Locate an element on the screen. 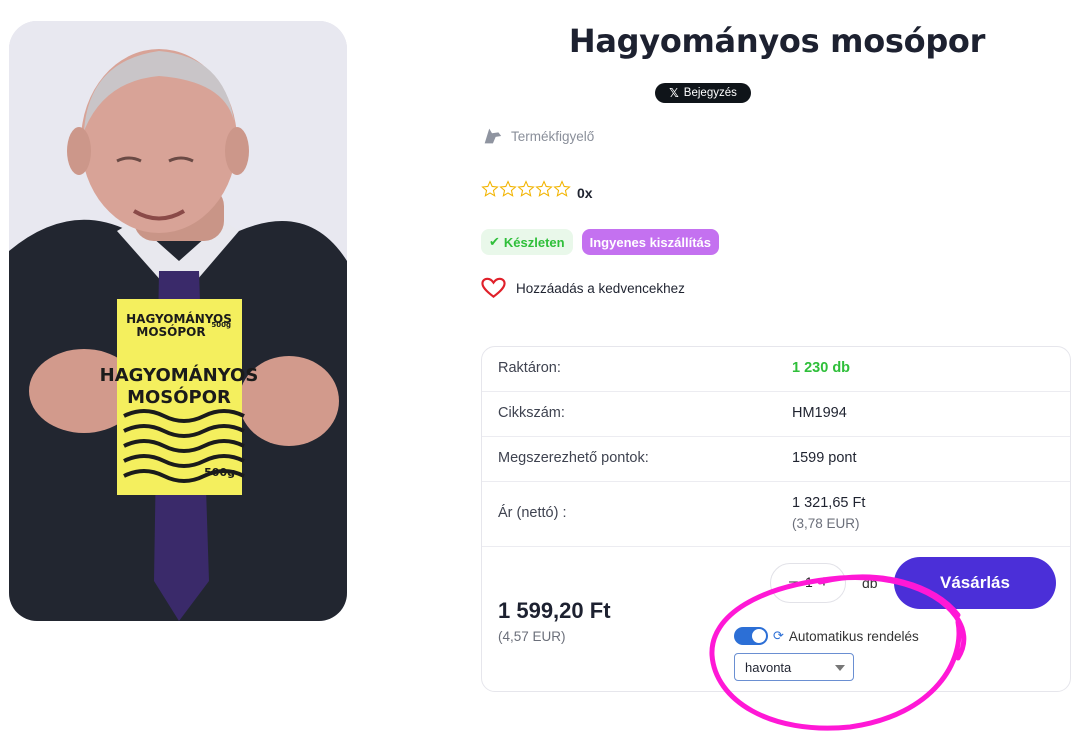 The image size is (1082, 737). package-label-large-1: HAGYOMÁNYOS is located at coordinates (179, 375).